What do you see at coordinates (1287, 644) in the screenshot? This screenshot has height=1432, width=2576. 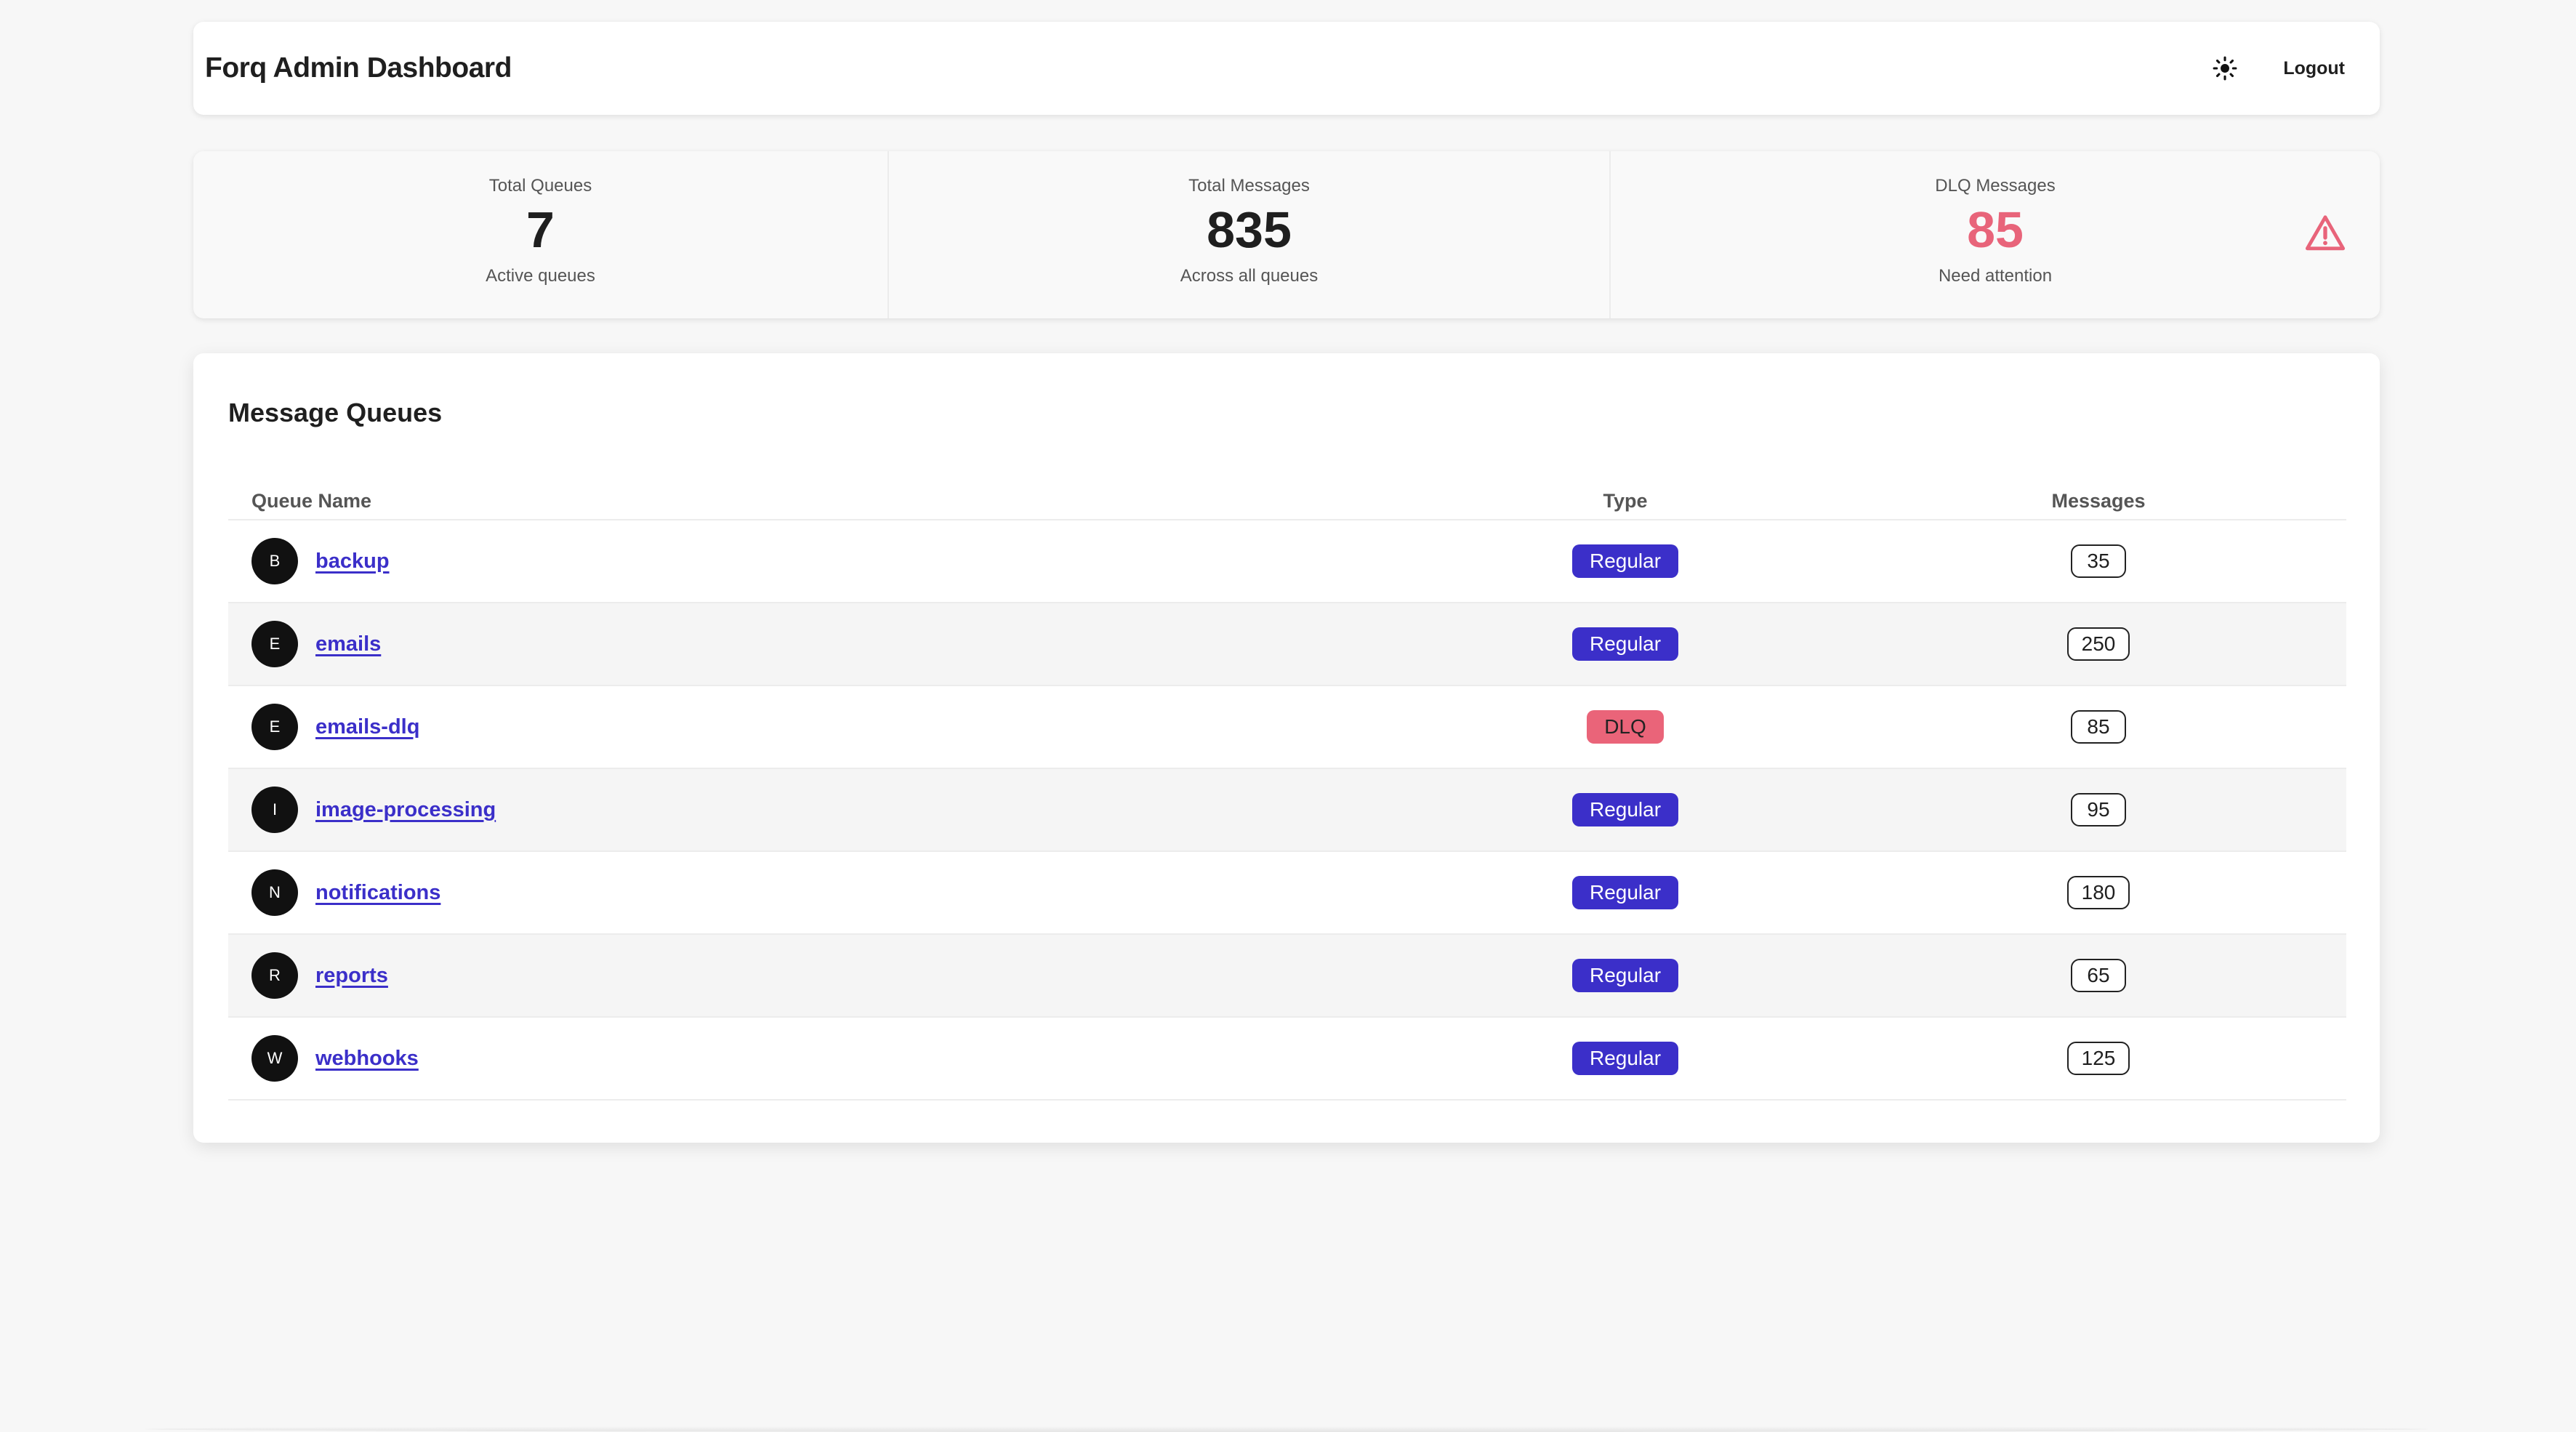 I see `table-row: Eemails Regular 250` at bounding box center [1287, 644].